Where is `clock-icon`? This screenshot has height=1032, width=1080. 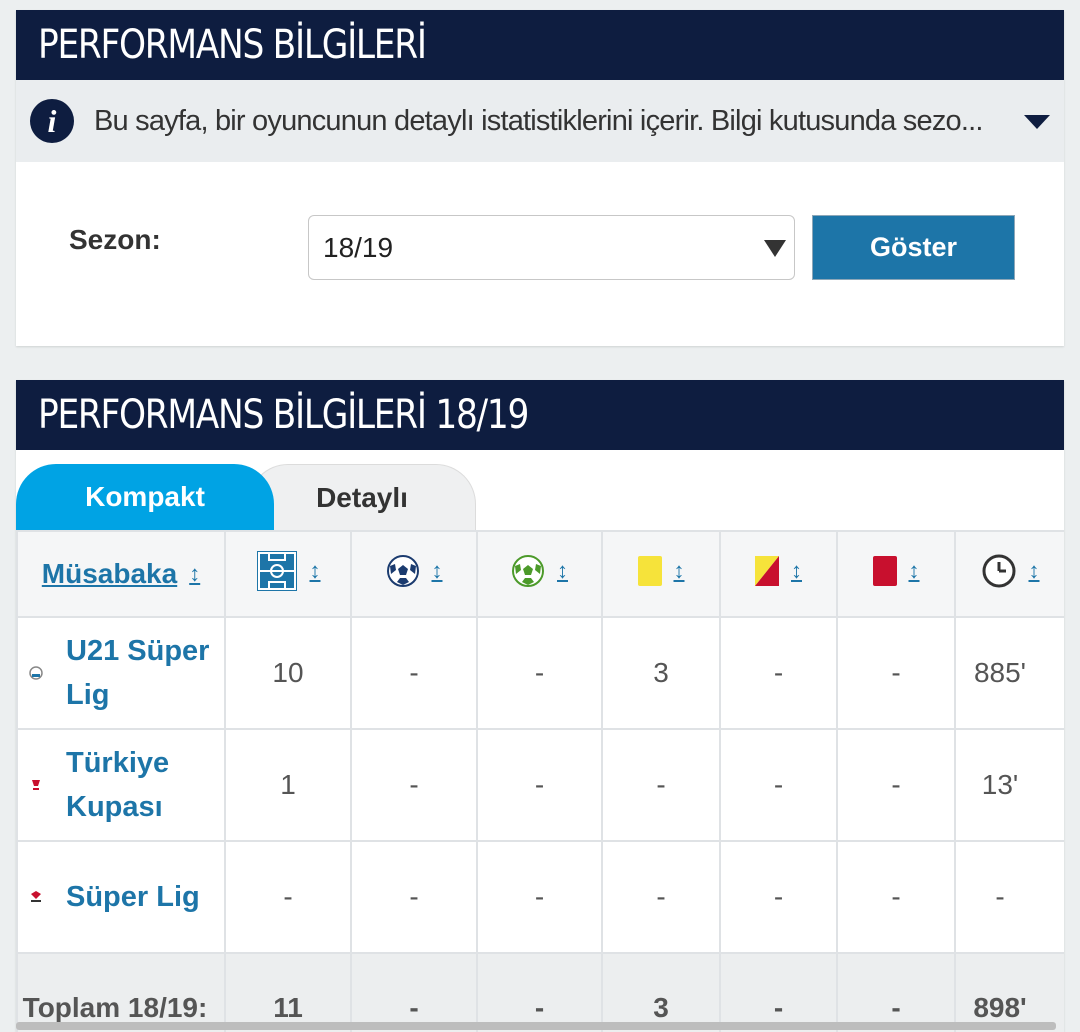
clock-icon is located at coordinates (998, 570).